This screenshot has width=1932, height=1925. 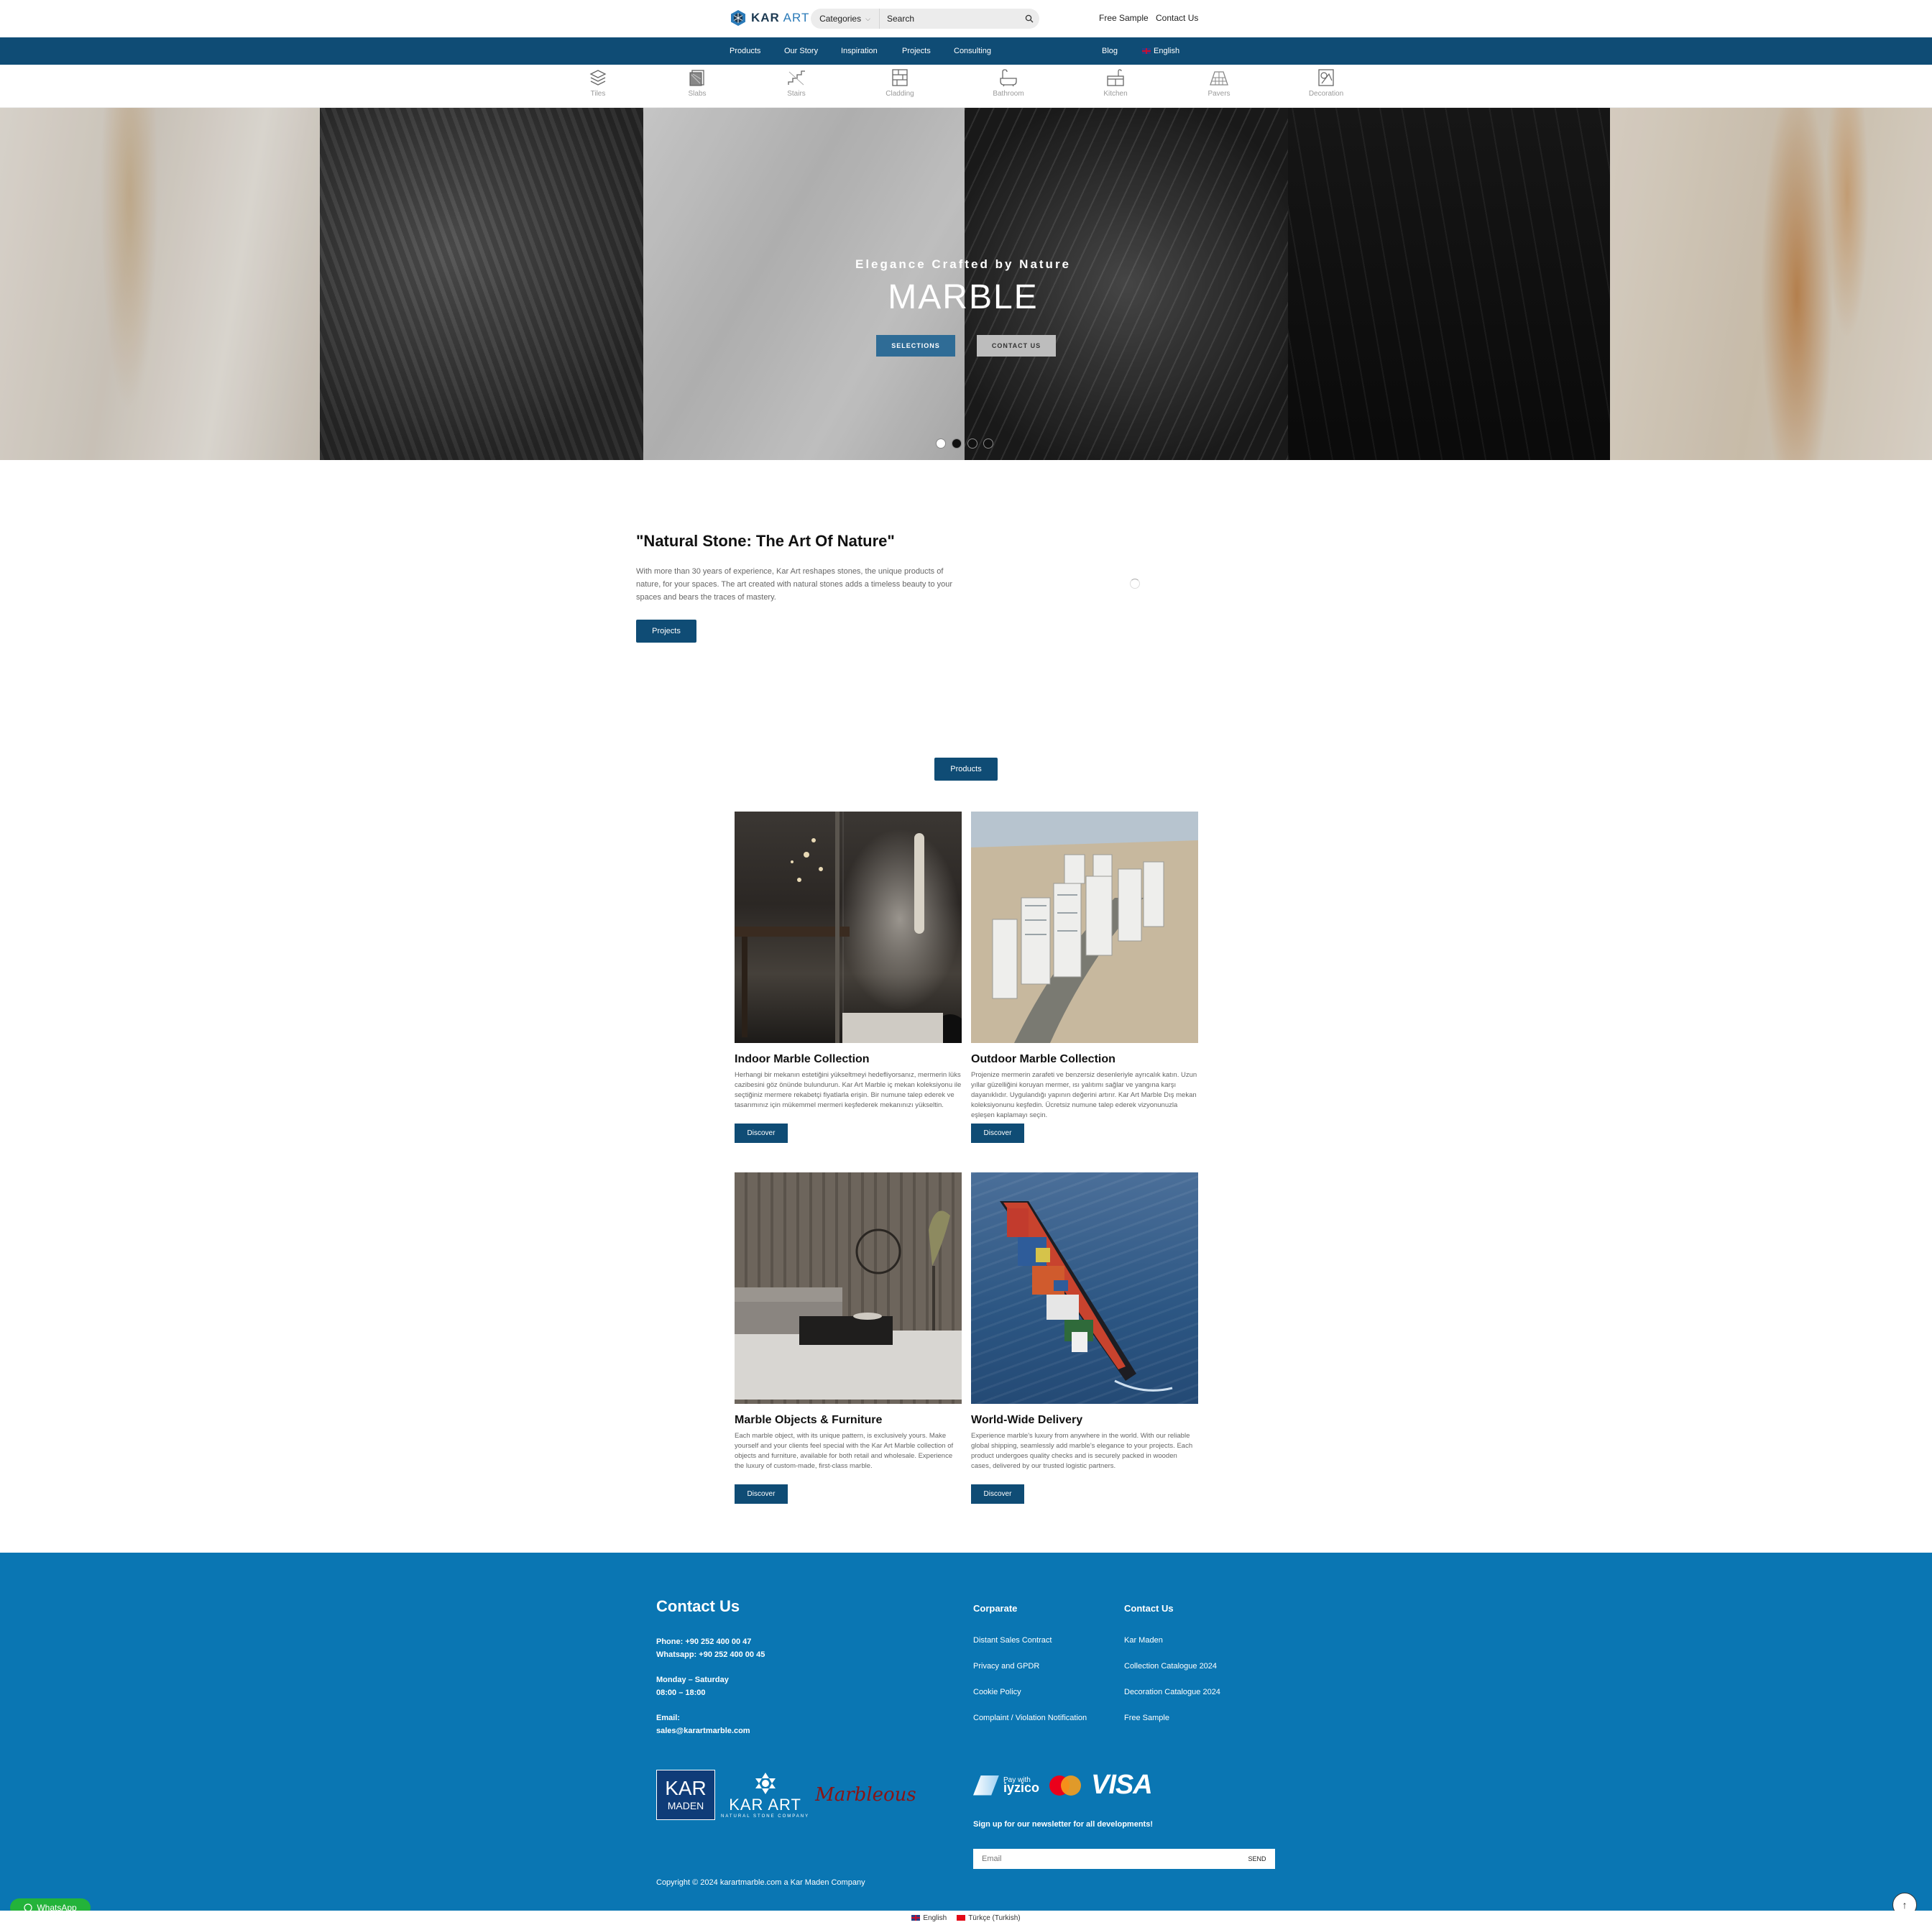 What do you see at coordinates (1146, 1718) in the screenshot?
I see `footer-free-sample-link: Free Sample` at bounding box center [1146, 1718].